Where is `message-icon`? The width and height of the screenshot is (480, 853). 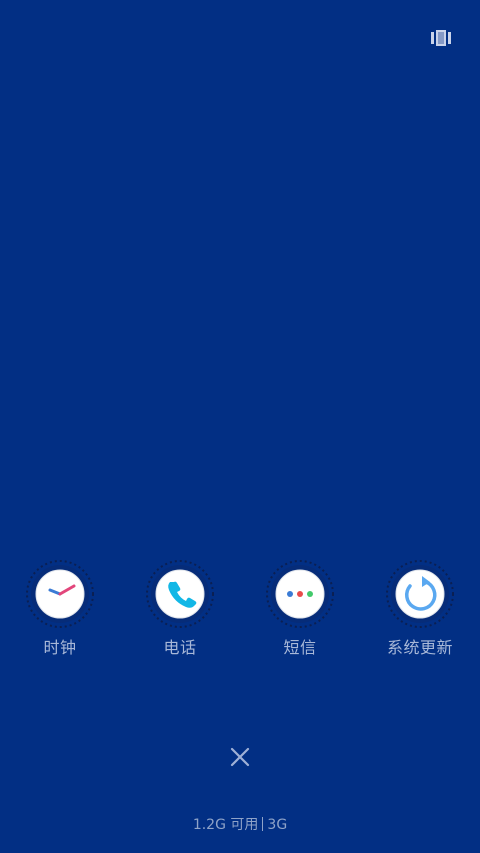
message-icon is located at coordinates (300, 594).